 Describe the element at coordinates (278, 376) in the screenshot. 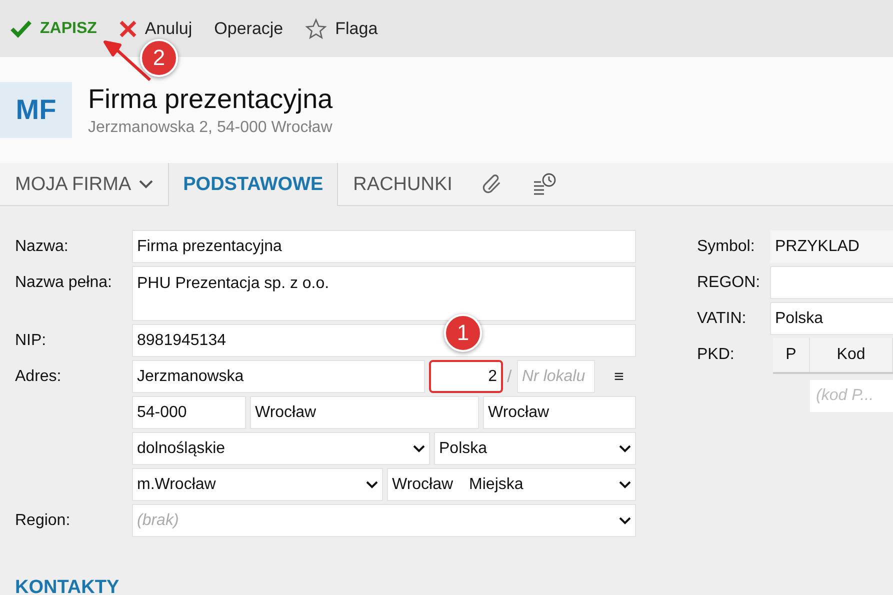

I see `input-field: Jerzmanowska` at that location.